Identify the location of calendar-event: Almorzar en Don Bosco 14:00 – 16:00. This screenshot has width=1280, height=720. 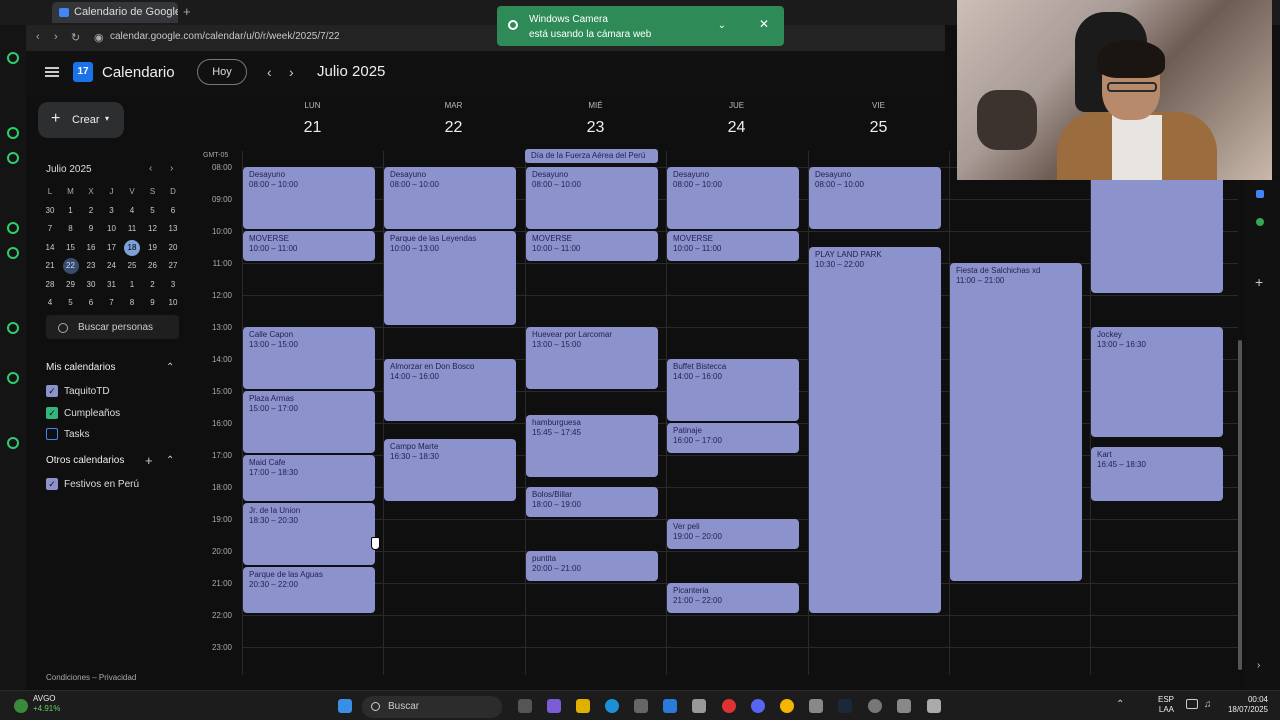
(450, 390).